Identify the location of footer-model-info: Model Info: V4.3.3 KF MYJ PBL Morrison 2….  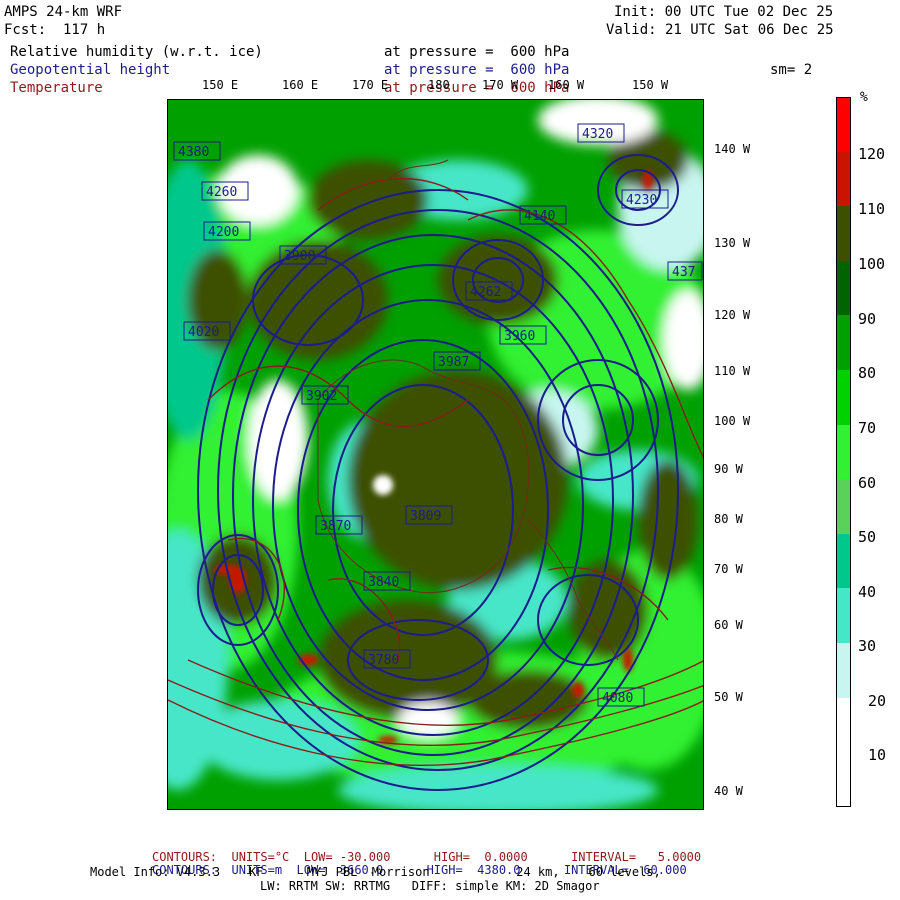
(375, 872).